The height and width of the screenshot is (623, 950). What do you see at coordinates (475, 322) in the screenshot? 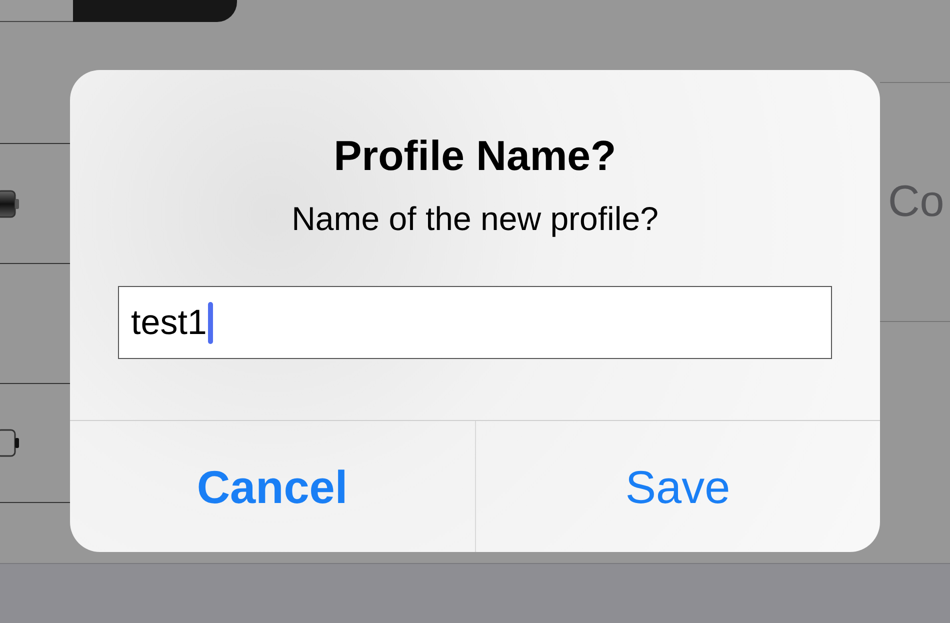
I see `input-field: test1` at bounding box center [475, 322].